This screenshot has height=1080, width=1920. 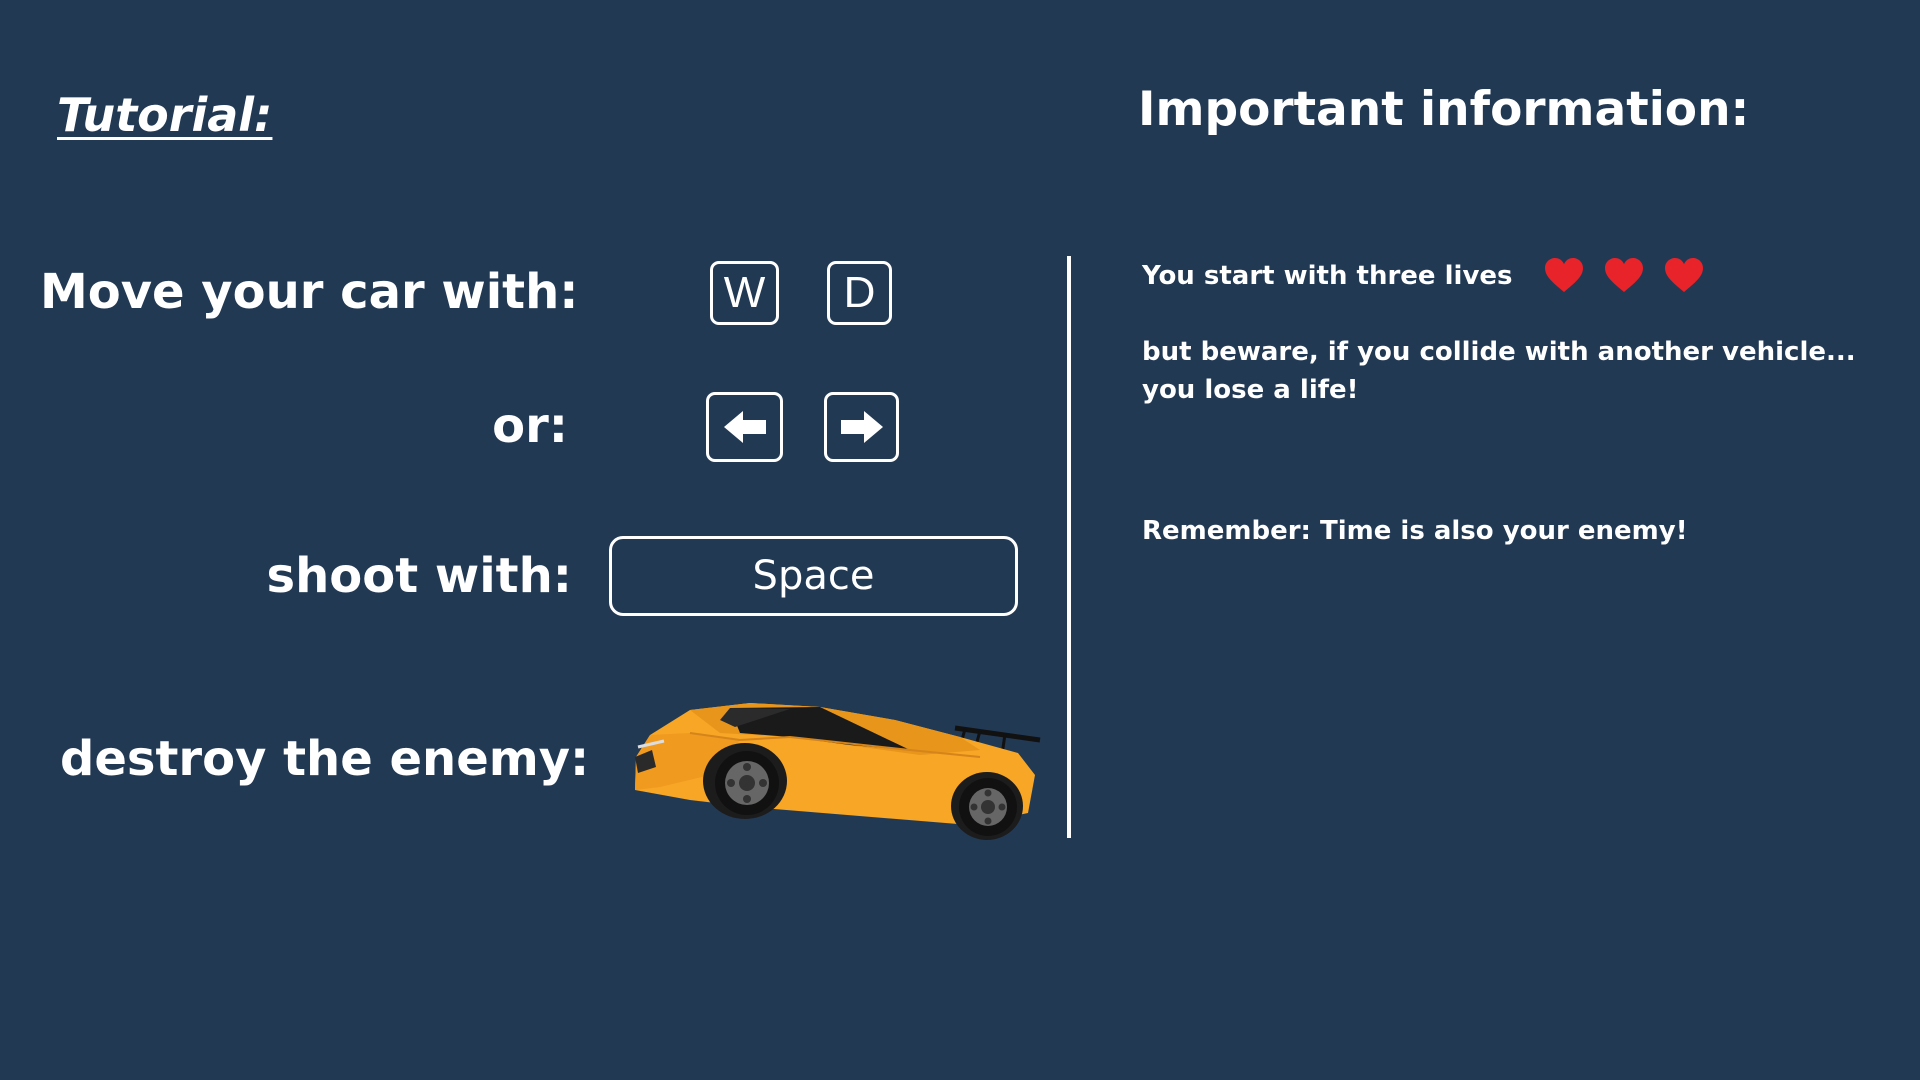 I want to click on move-label: Move your car with:, so click(x=309, y=292).